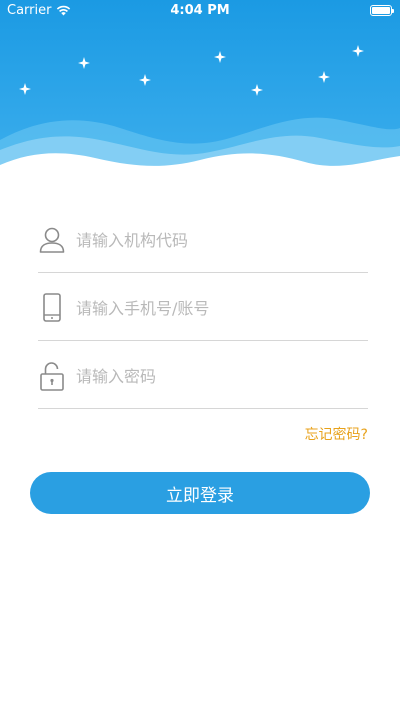 The height and width of the screenshot is (710, 400). Describe the element at coordinates (221, 376) in the screenshot. I see `password-input` at that location.